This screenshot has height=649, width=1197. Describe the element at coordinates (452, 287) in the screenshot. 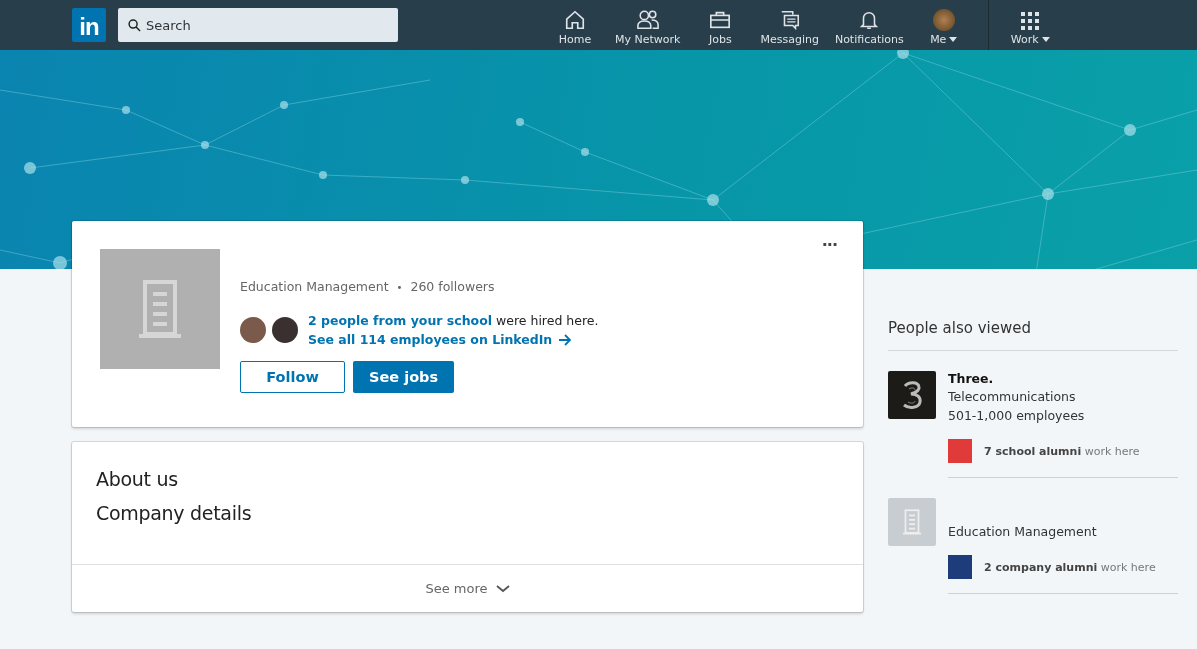

I see `followers-count: 260 followers` at that location.